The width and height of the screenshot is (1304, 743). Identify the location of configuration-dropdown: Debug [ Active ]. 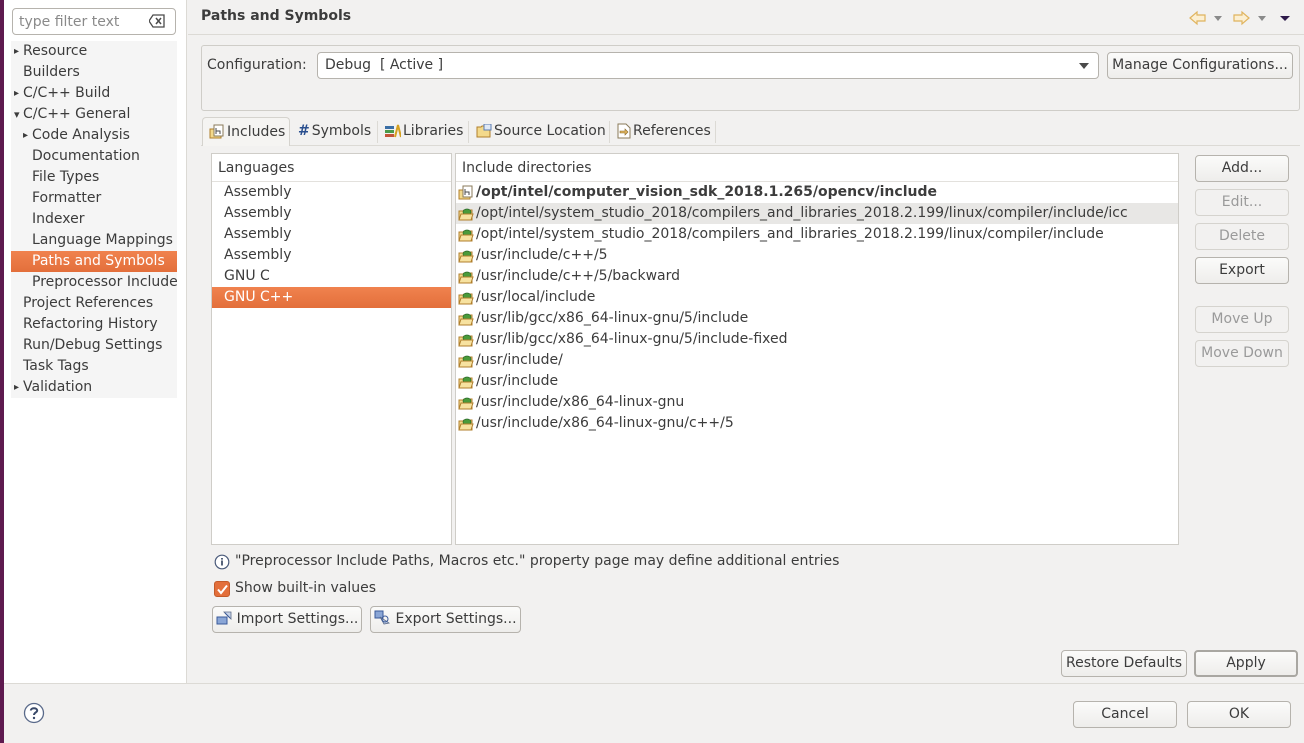
(708, 65).